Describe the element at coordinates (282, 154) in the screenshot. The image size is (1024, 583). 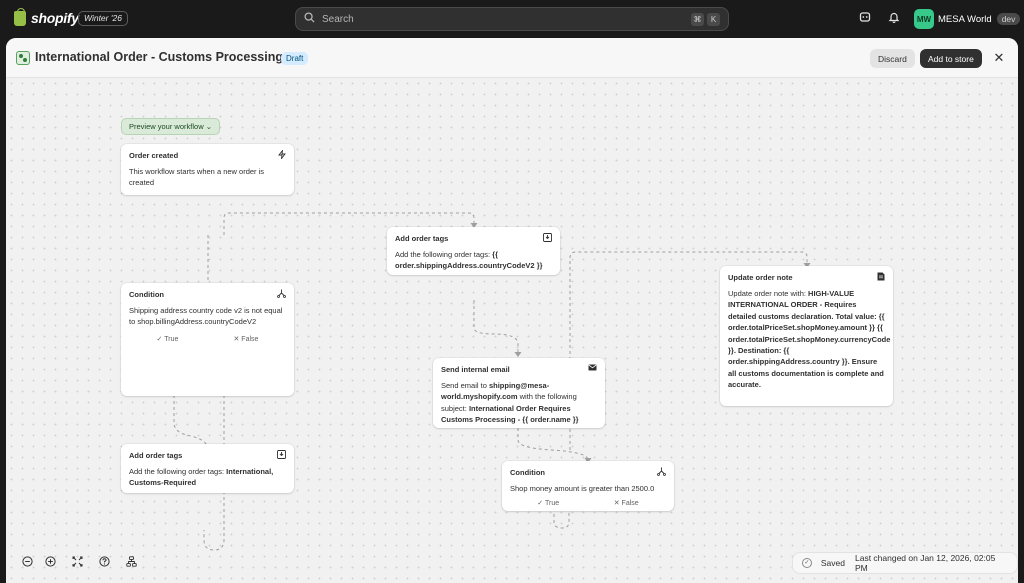
I see `lightning-icon` at that location.